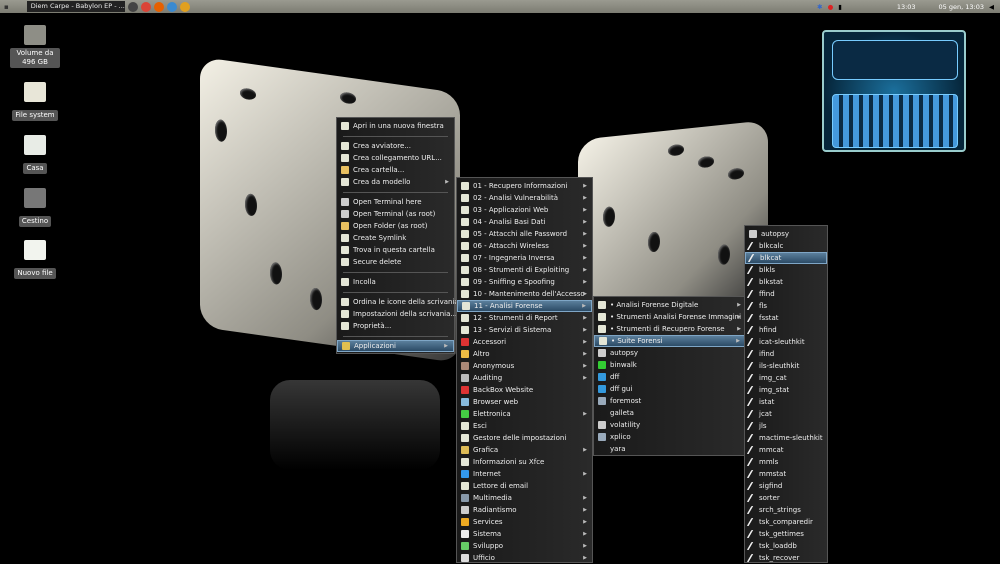 The image size is (1000, 564). Describe the element at coordinates (524, 354) in the screenshot. I see `menu-item: Altro ▶` at that location.